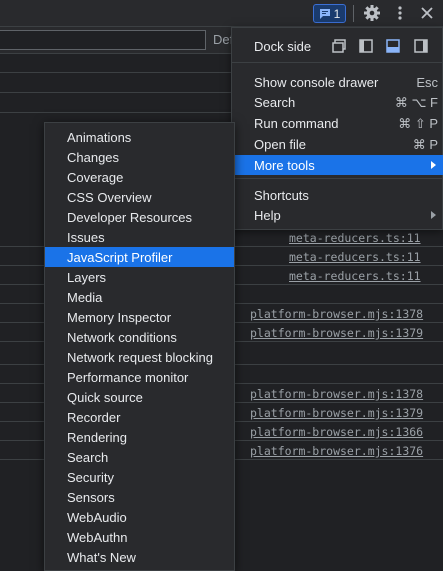 The image size is (443, 571). Describe the element at coordinates (139, 357) in the screenshot. I see `submenu-item-network-request-blocking: Network request blocking` at that location.